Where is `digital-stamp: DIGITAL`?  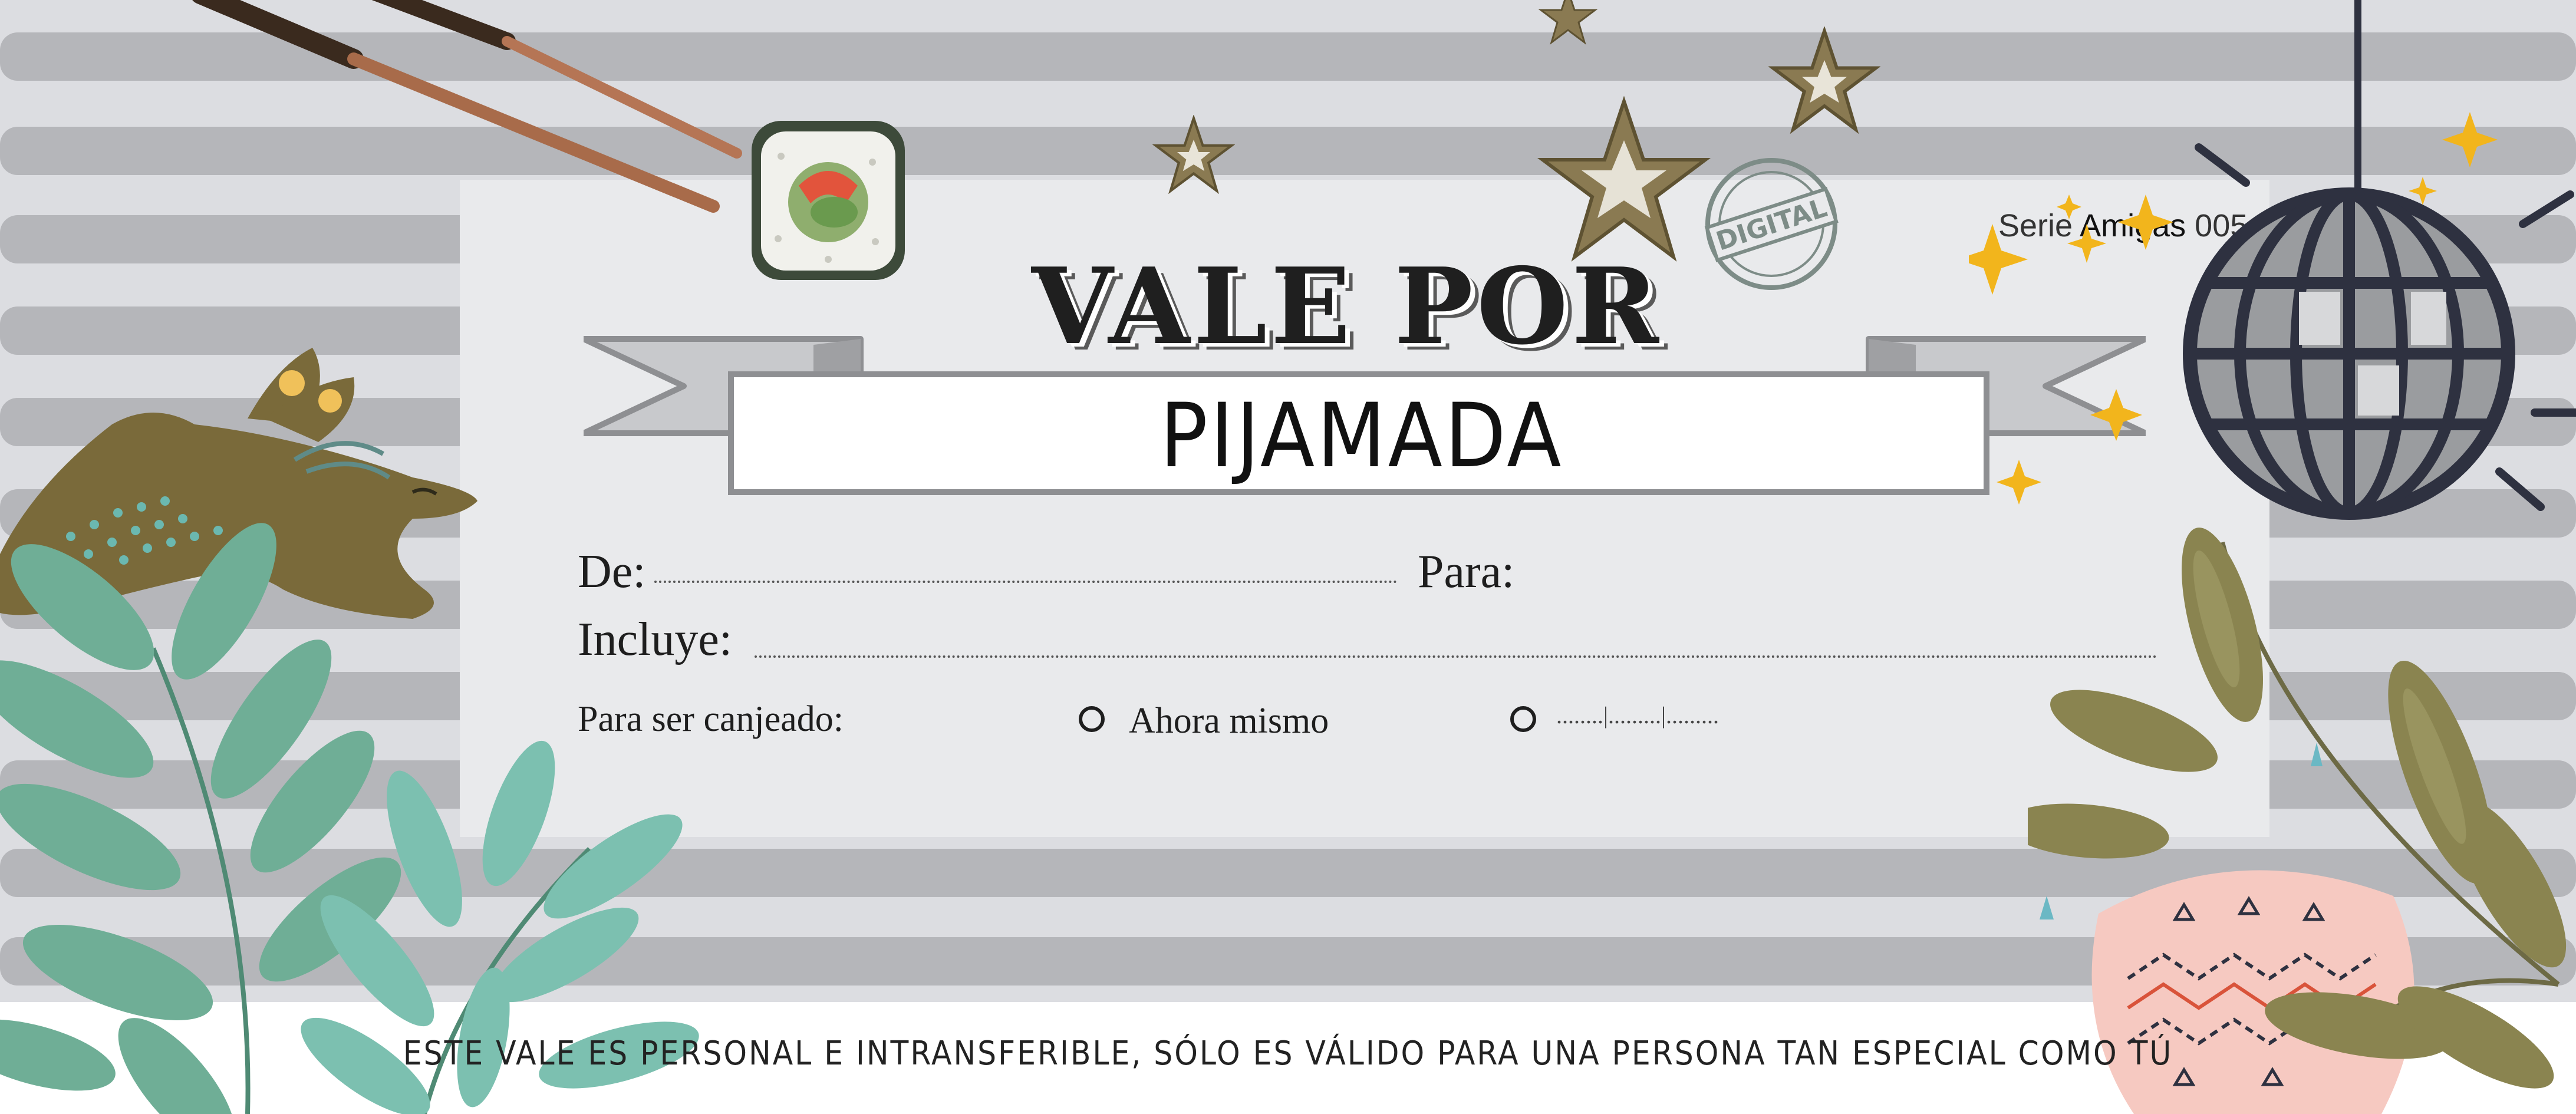
digital-stamp: DIGITAL is located at coordinates (1771, 224).